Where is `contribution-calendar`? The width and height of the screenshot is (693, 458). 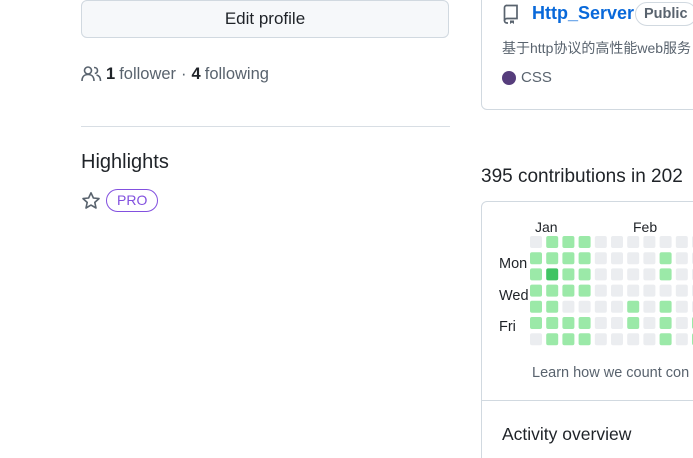 contribution-calendar is located at coordinates (611, 291).